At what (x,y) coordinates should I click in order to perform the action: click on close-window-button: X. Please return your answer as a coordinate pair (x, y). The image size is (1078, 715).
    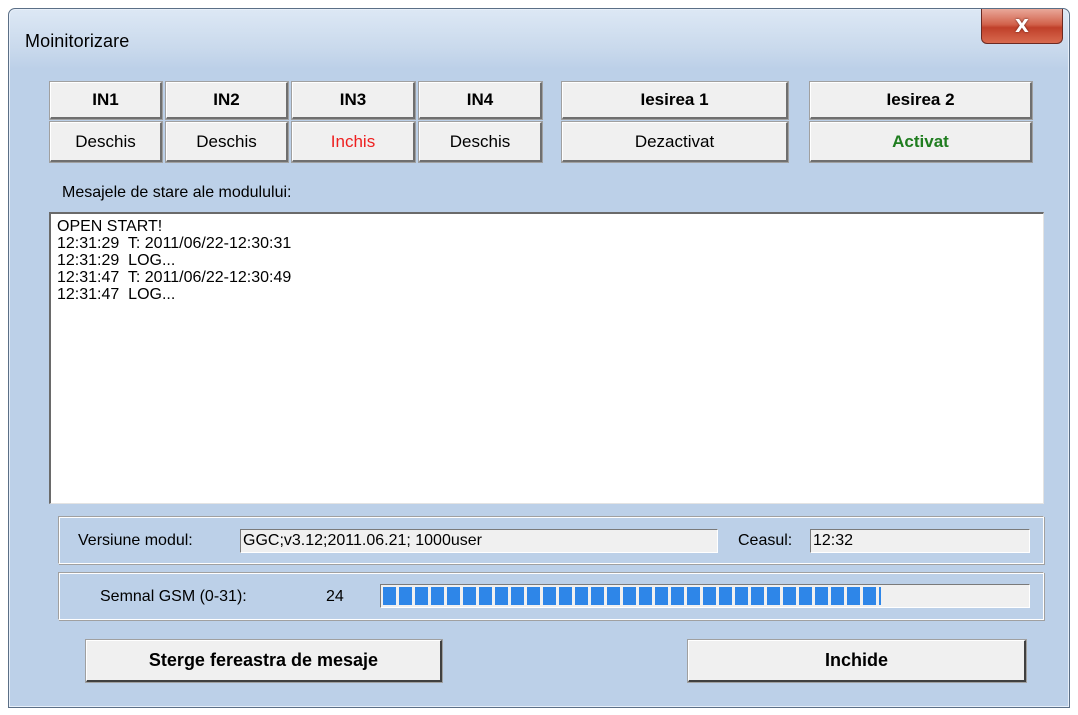
    Looking at the image, I should click on (1022, 26).